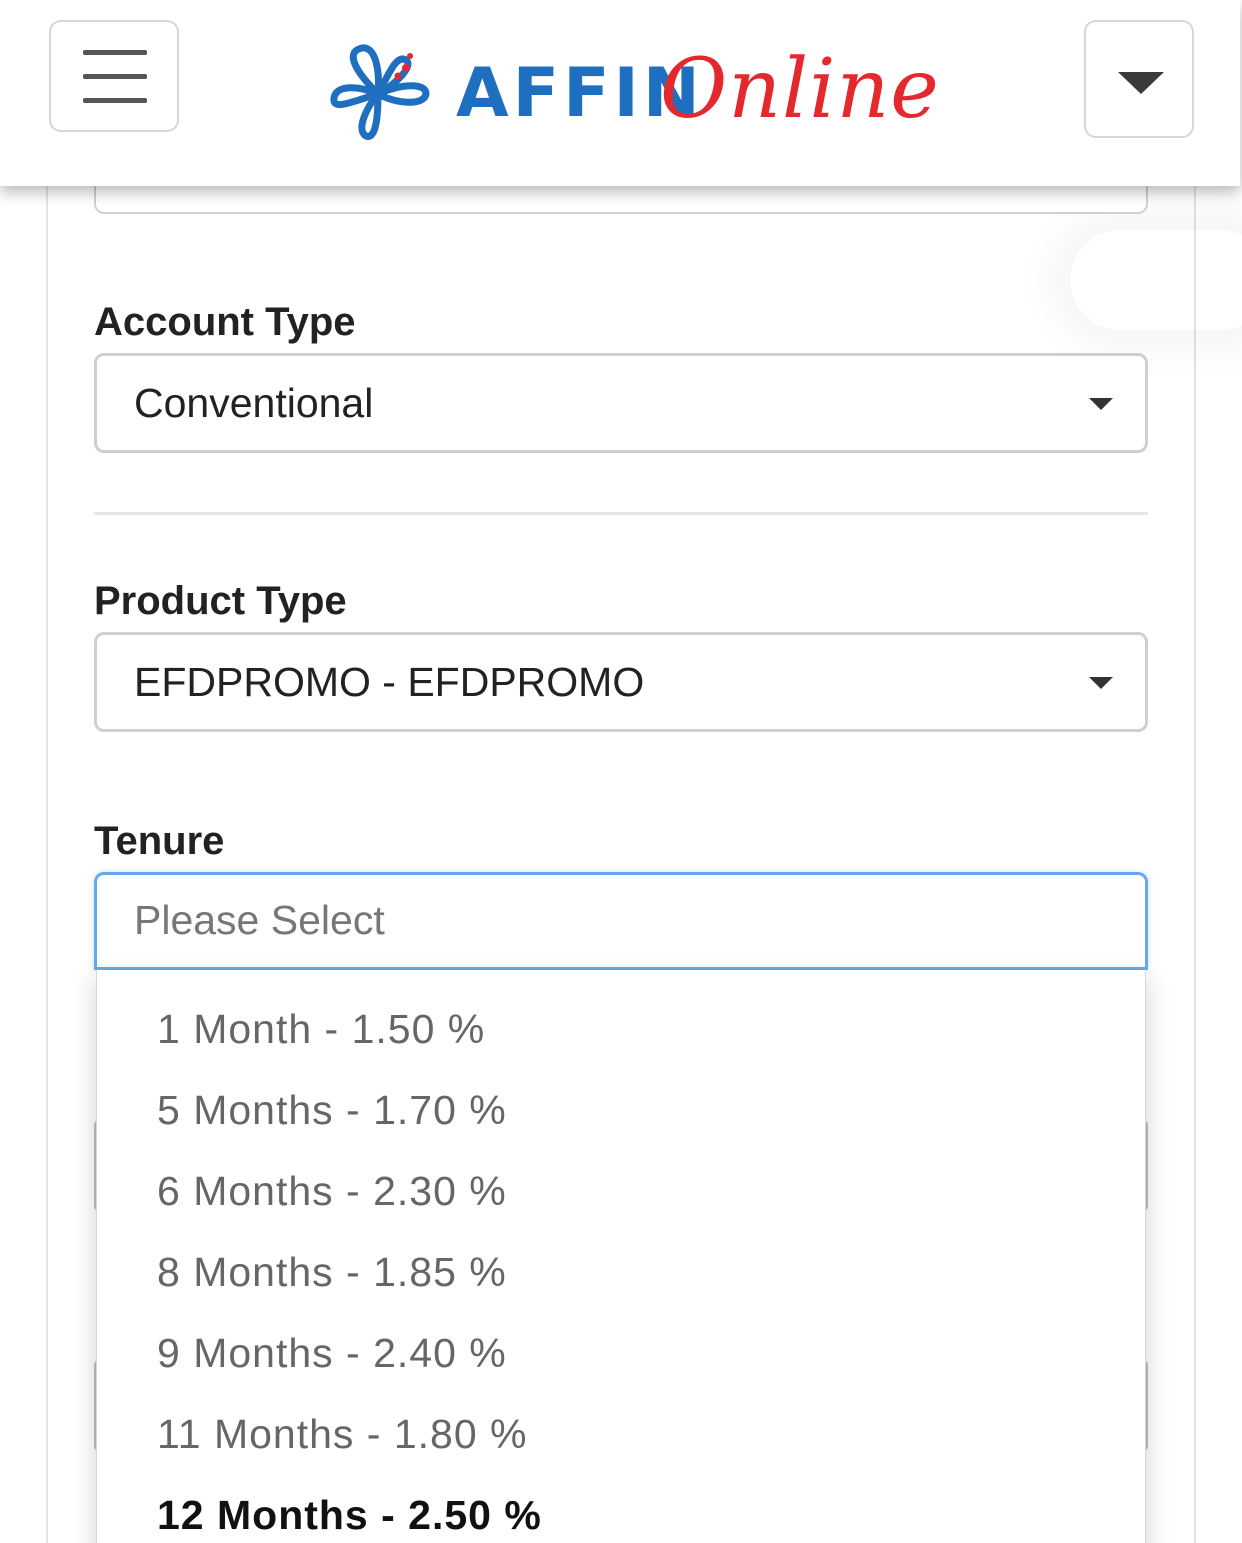  What do you see at coordinates (349, 1515) in the screenshot?
I see `tenure-option-highlighted: 12 Months - 2.50 %` at bounding box center [349, 1515].